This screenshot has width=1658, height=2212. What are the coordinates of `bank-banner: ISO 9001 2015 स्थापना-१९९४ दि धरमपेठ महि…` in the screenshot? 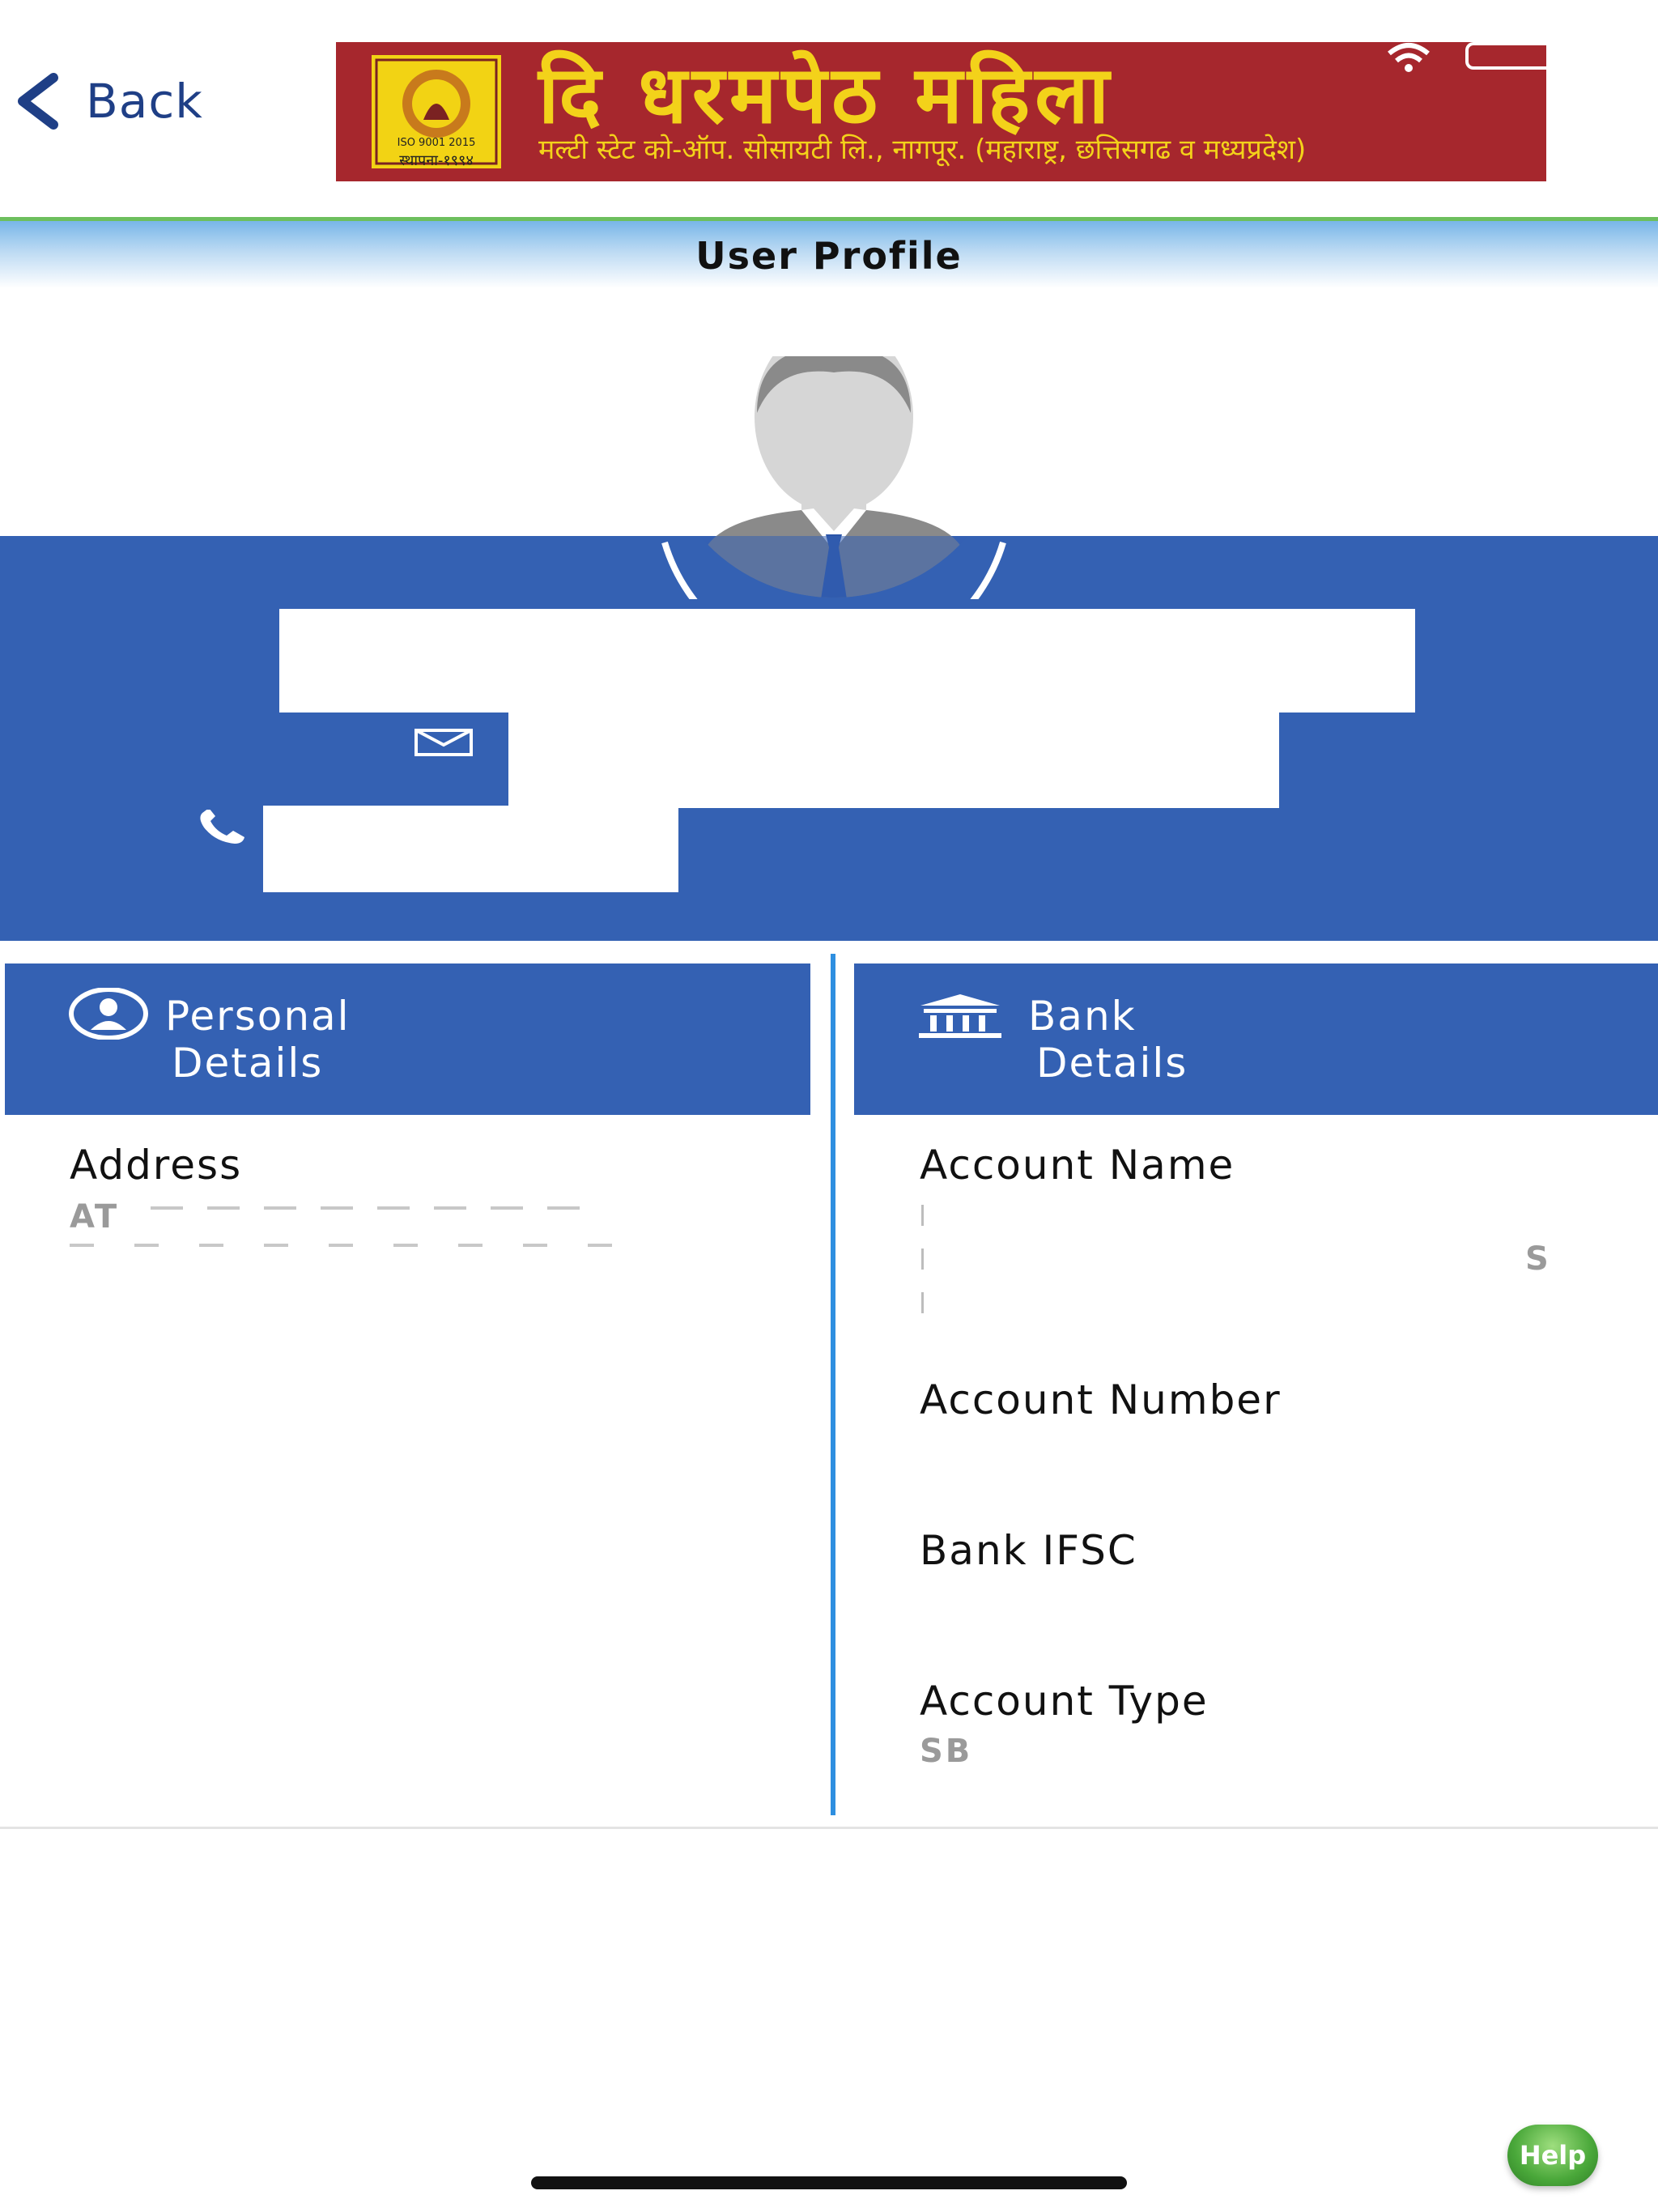 It's located at (941, 112).